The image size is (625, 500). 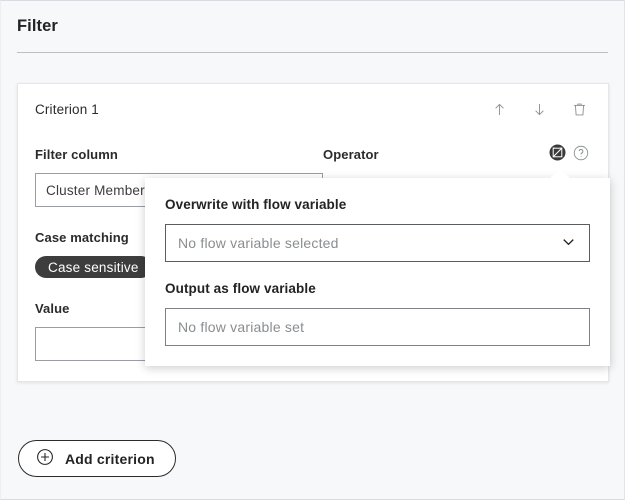 I want to click on add-criterion-label: Add criterion, so click(x=110, y=458).